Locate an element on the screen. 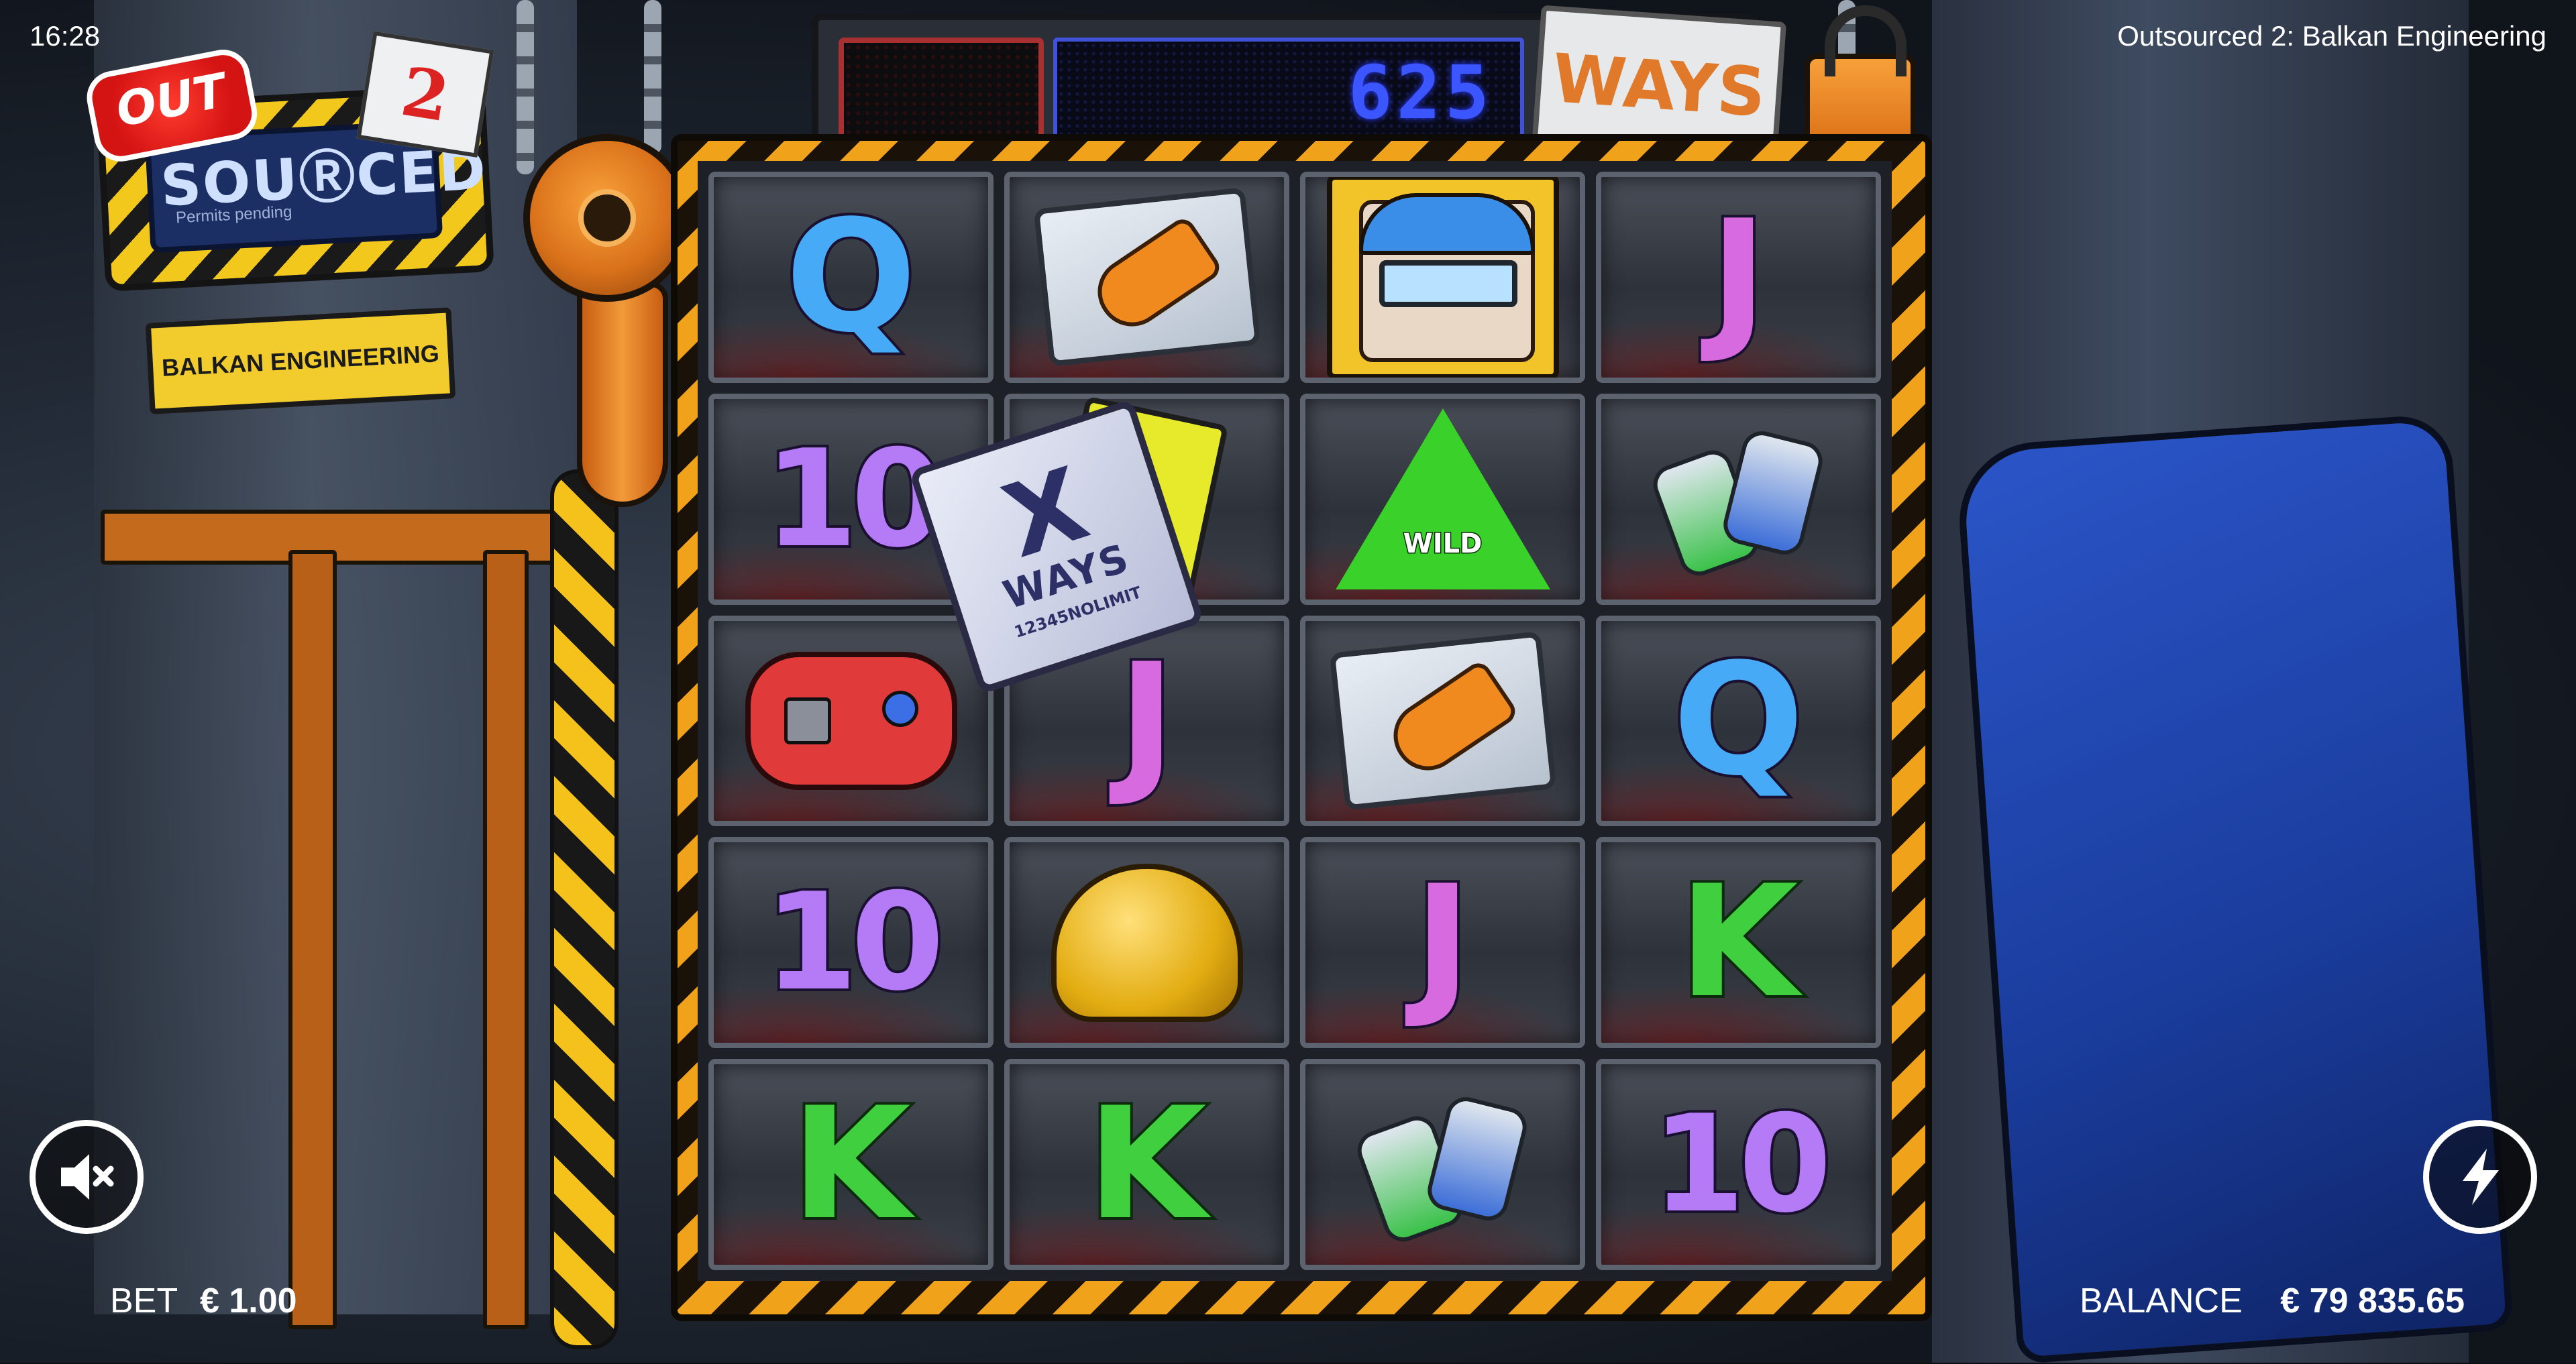 This screenshot has height=1364, width=2576. hazard-strip is located at coordinates (584, 909).